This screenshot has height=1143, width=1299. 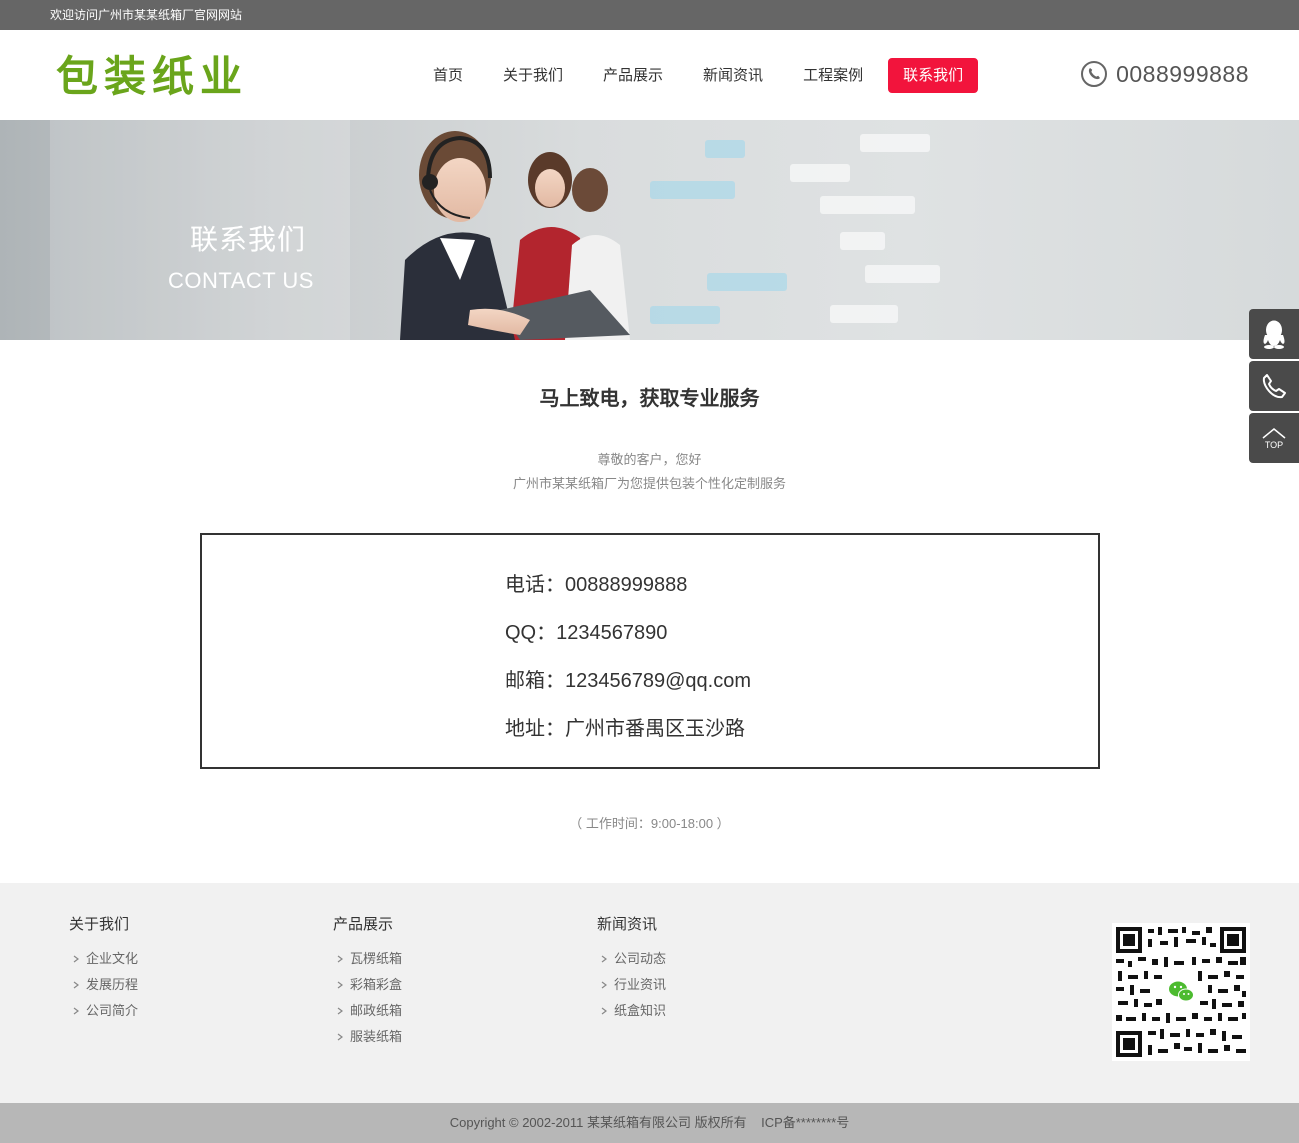 I want to click on footer-link-label: 彩箱彩盒, so click(x=376, y=984).